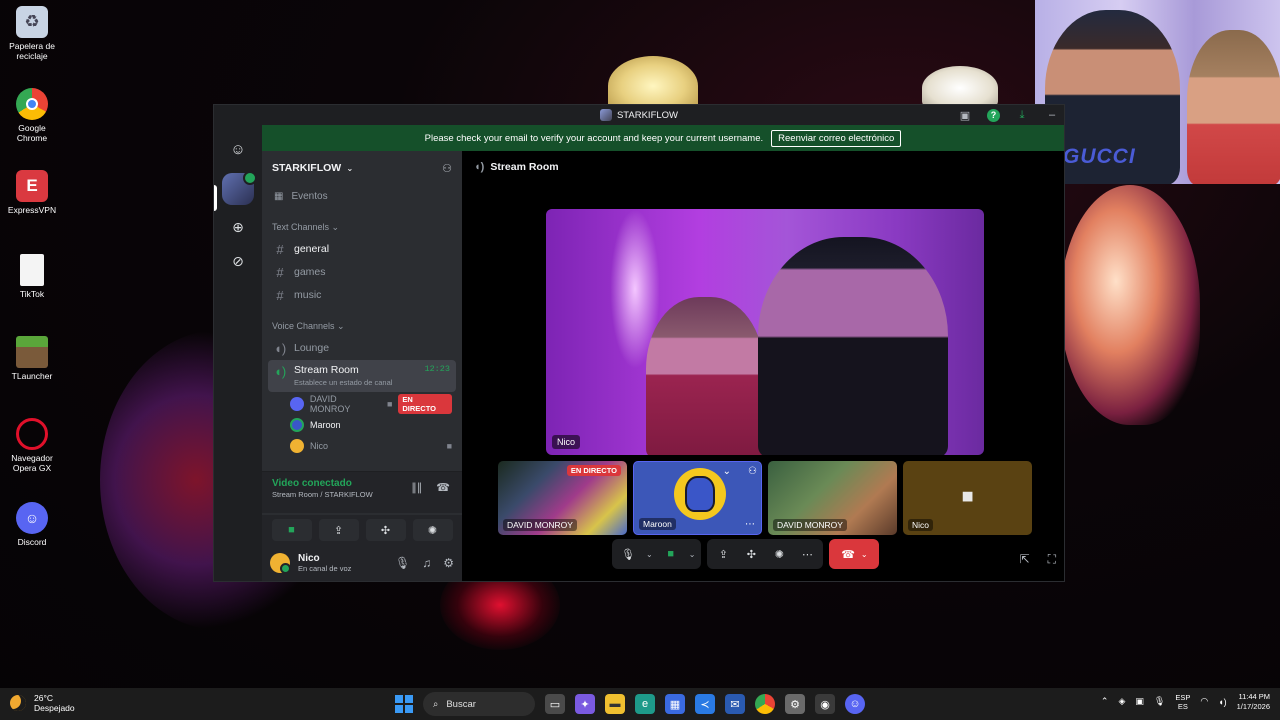 The height and width of the screenshot is (720, 1280). What do you see at coordinates (307, 168) in the screenshot?
I see `server-name: STARKIFLOW` at bounding box center [307, 168].